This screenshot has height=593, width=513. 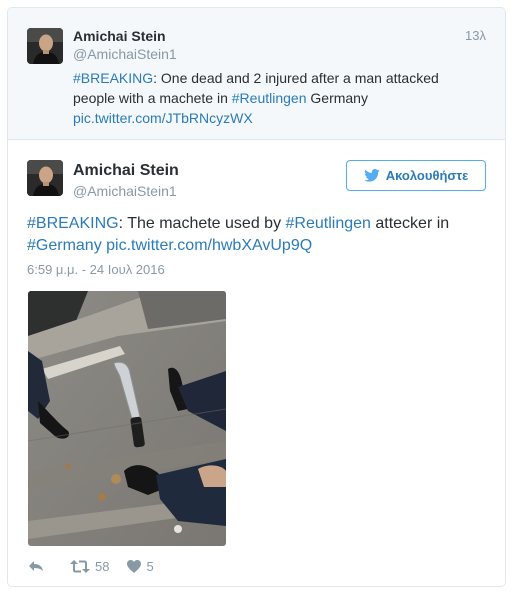 I want to click on reply-icon, so click(x=36, y=566).